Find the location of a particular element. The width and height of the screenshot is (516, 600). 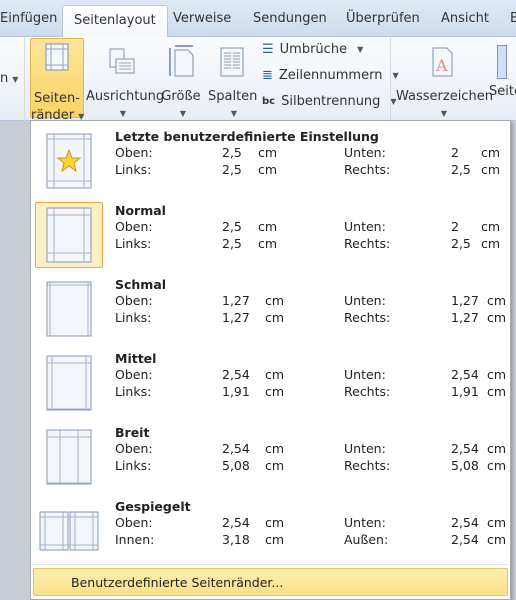

margin-label: Innen: is located at coordinates (135, 539).